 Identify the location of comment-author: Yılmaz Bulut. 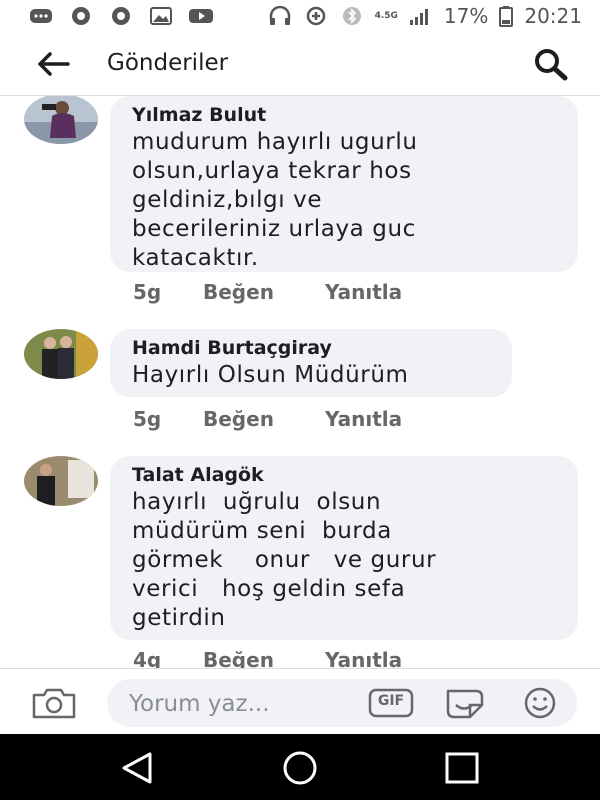
(344, 115).